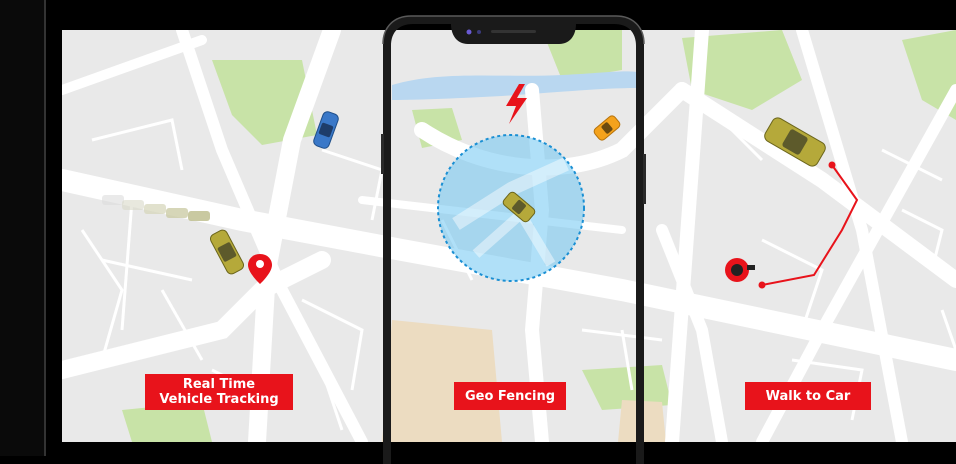  I want to click on left-sidebar, so click(22, 228).